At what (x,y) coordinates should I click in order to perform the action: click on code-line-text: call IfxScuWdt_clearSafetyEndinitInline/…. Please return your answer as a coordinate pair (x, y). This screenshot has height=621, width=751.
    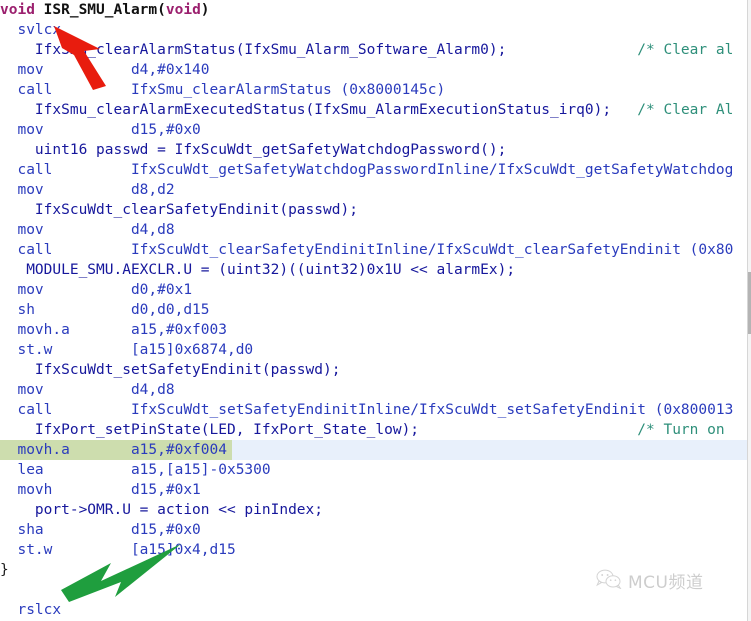
    Looking at the image, I should click on (366, 250).